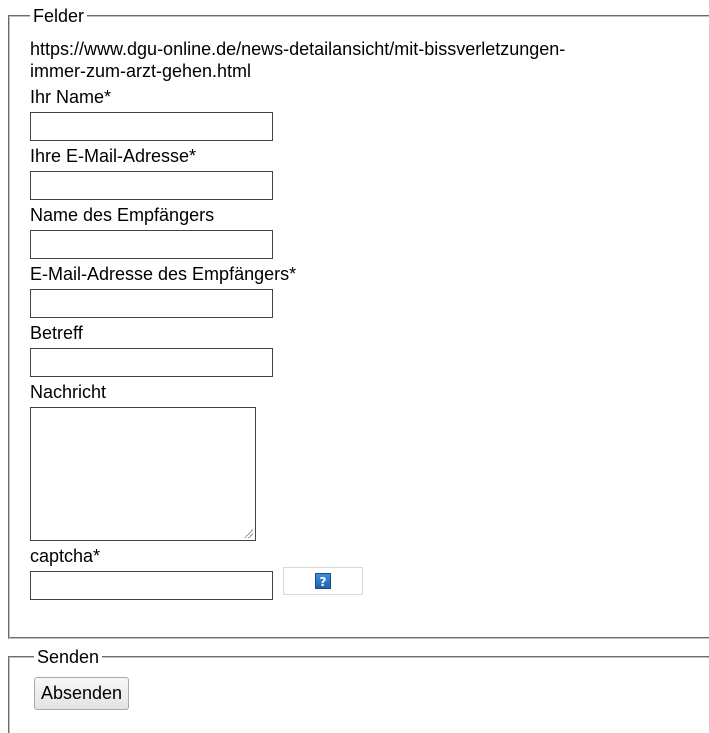  I want to click on your-email-label: Ihre E-Mail-Adresse*, so click(113, 156).